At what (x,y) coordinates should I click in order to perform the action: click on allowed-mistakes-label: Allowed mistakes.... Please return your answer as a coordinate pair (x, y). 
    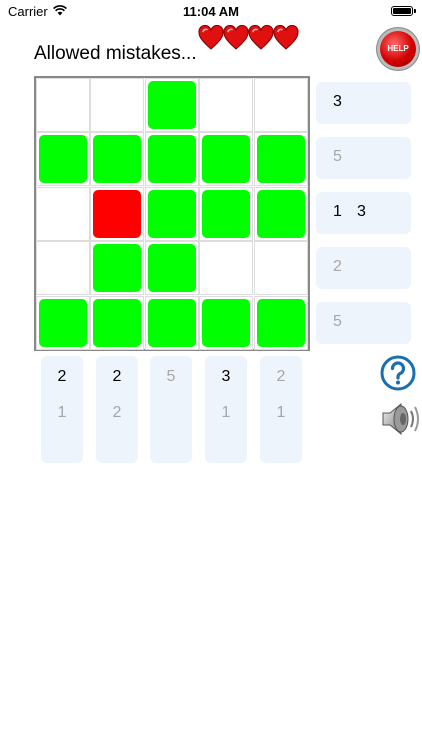
    Looking at the image, I should click on (115, 53).